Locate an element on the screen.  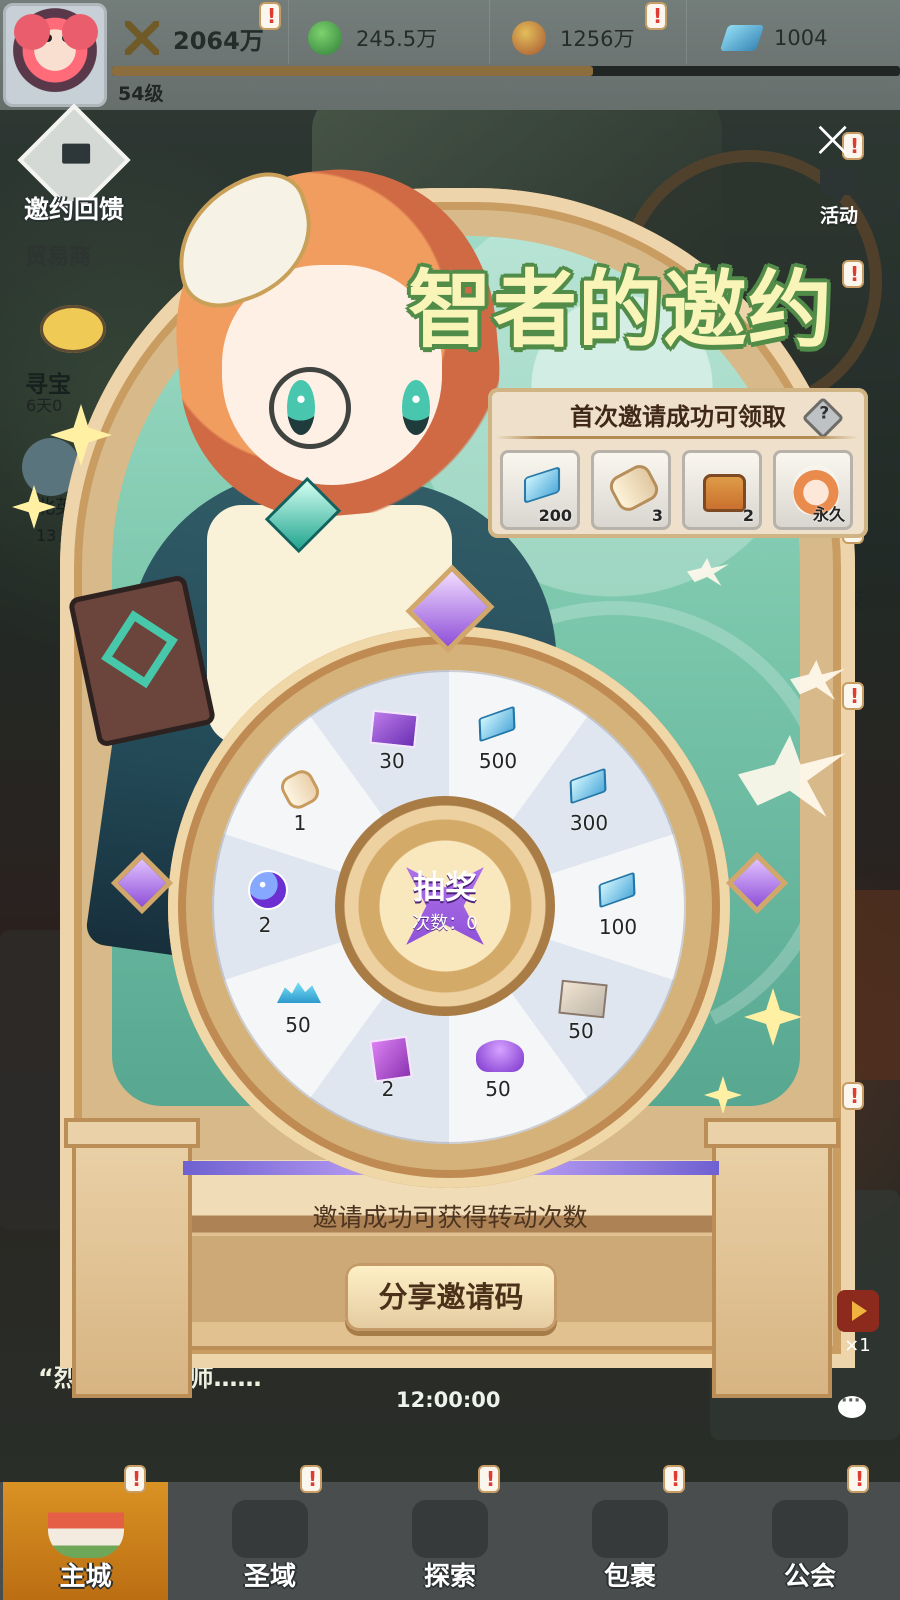
power-resource: 2064万 is located at coordinates (194, 38).